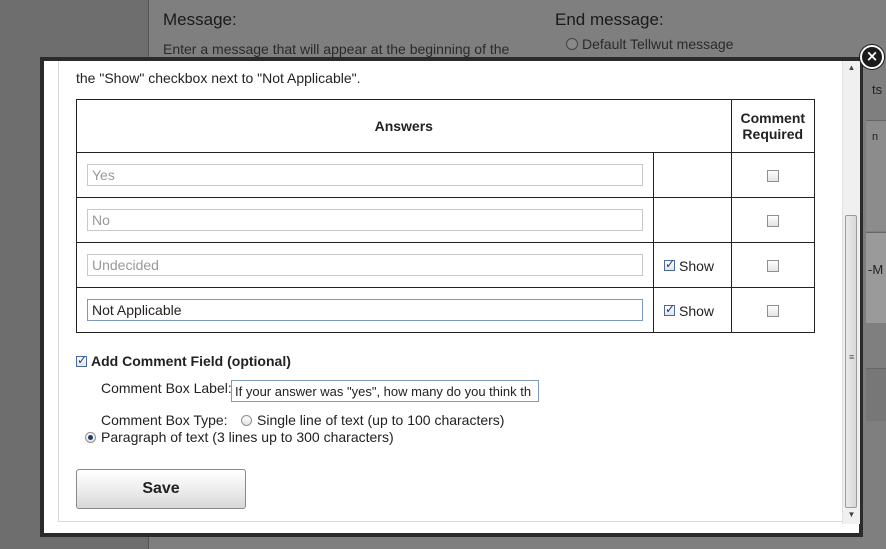 The width and height of the screenshot is (886, 549). I want to click on bg-end-message-option: Default Tellwut message, so click(658, 44).